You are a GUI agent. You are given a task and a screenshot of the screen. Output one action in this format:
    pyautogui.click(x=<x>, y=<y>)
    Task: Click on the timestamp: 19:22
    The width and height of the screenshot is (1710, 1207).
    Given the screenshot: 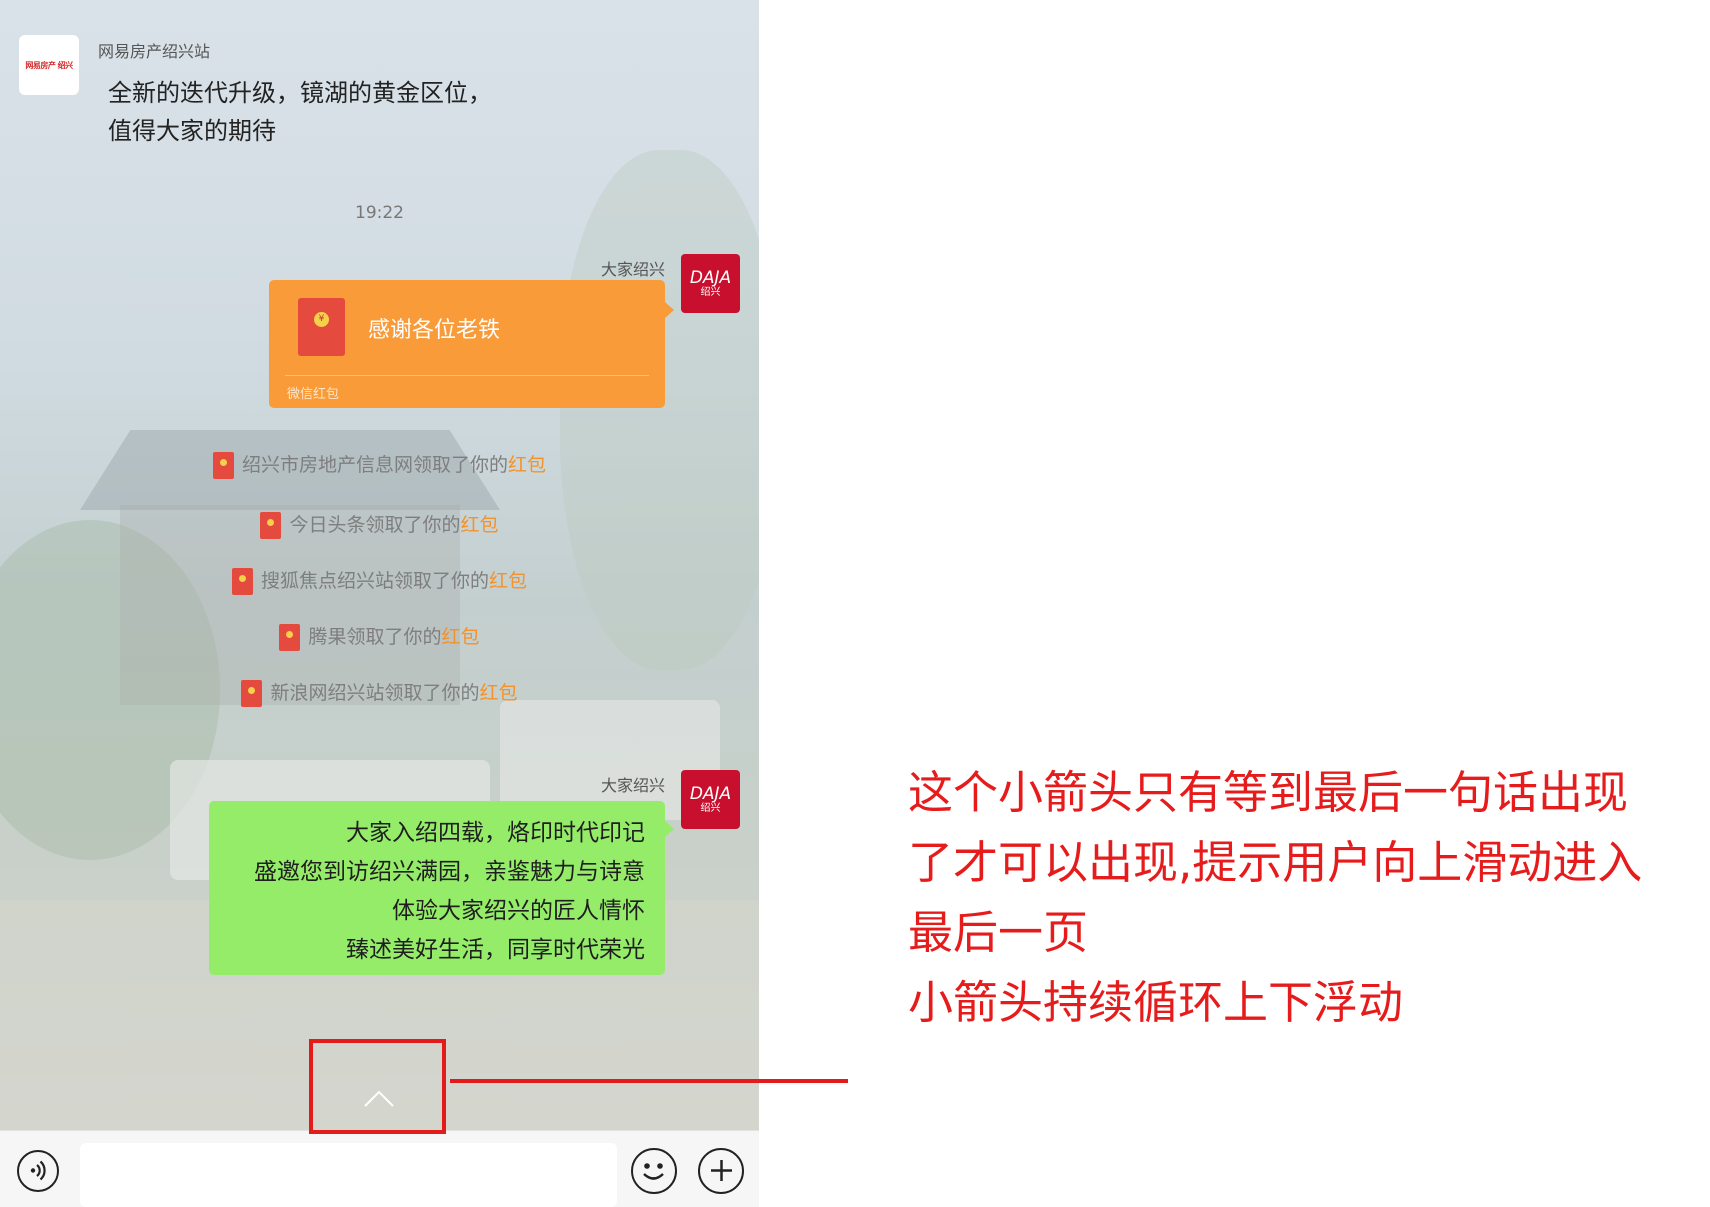 What is the action you would take?
    pyautogui.click(x=379, y=213)
    